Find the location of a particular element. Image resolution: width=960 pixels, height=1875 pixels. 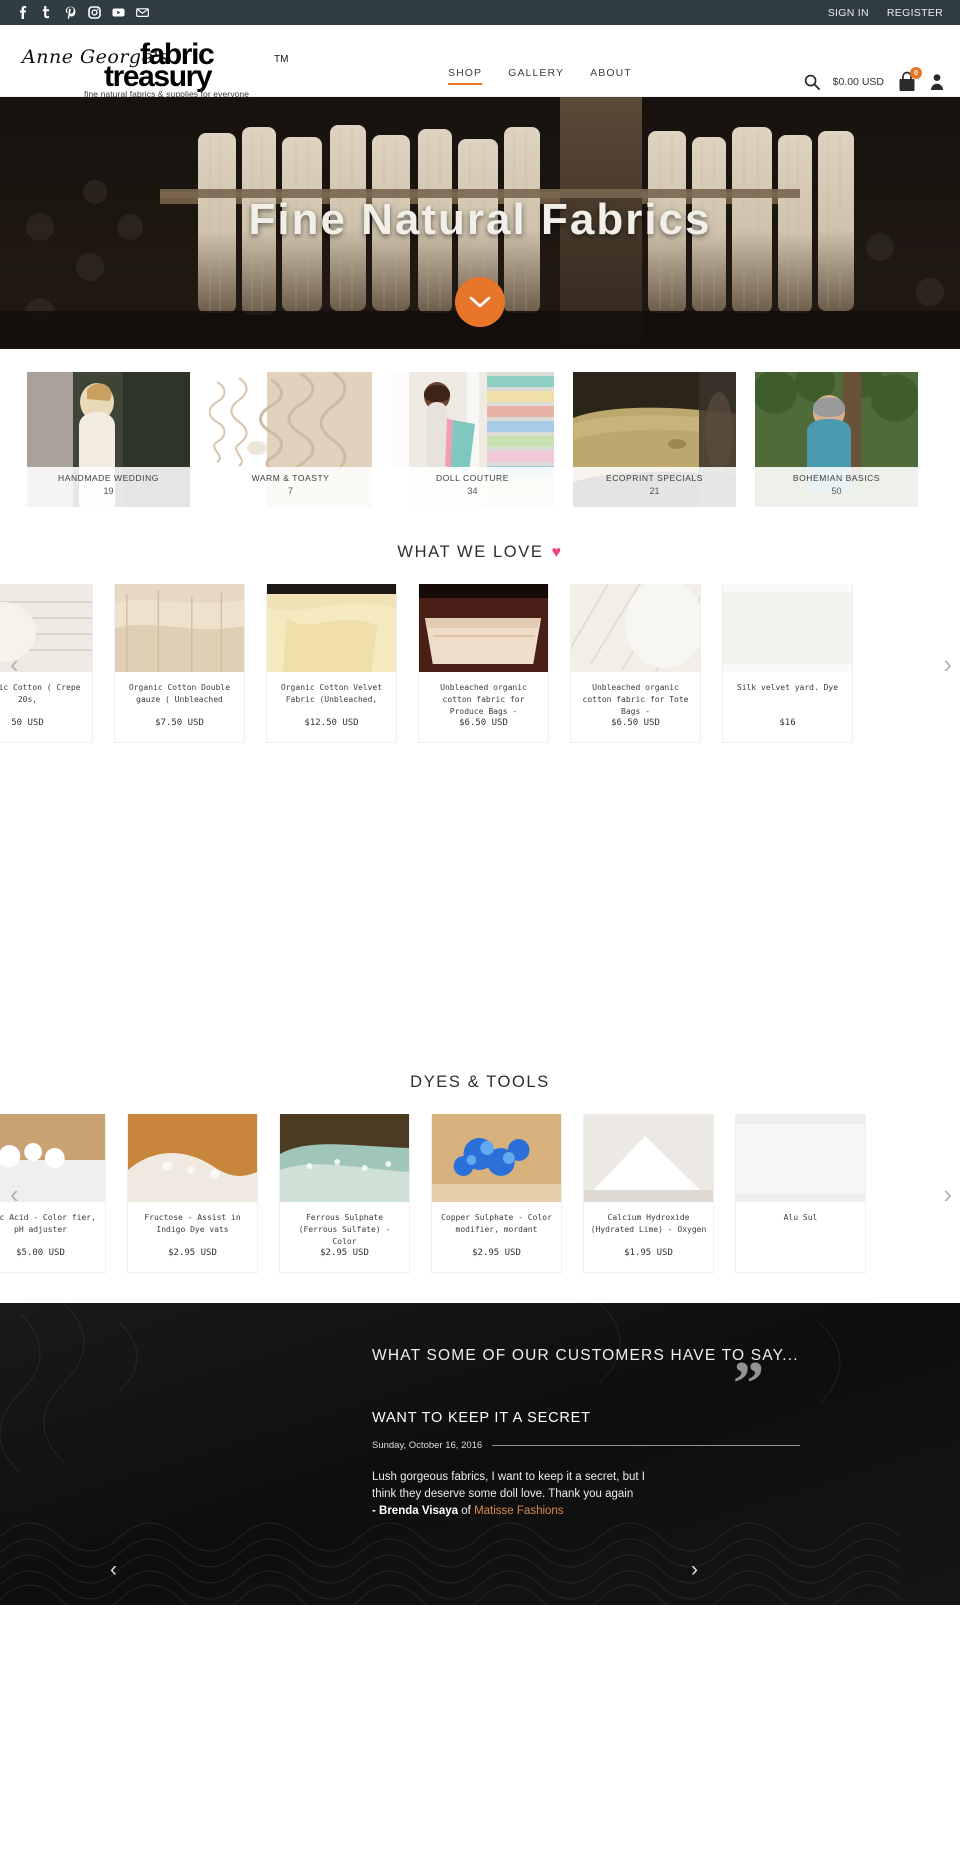

product-price: $12.50 USD is located at coordinates (331, 723).